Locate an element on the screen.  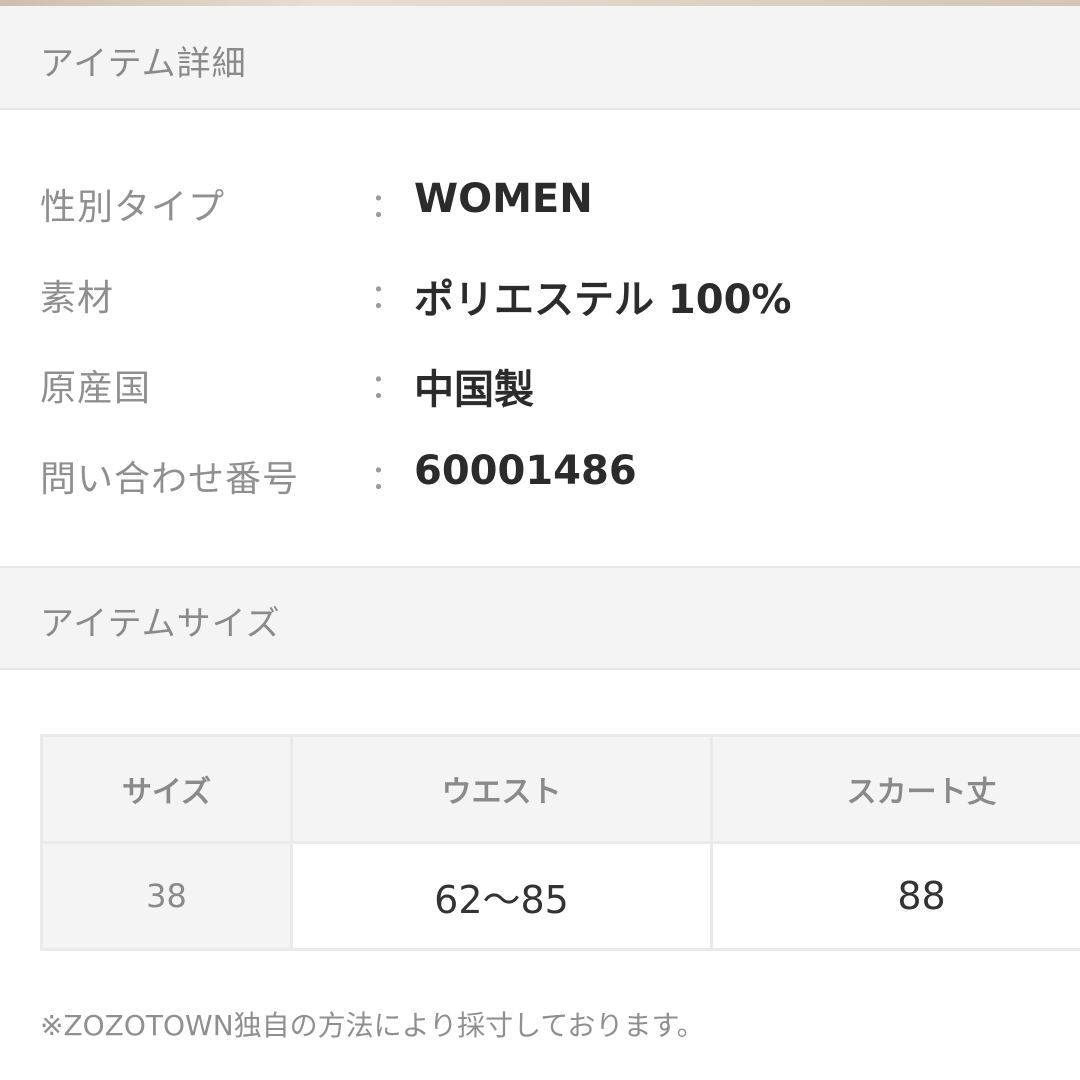
size-column-header: サイズ is located at coordinates (166, 789).